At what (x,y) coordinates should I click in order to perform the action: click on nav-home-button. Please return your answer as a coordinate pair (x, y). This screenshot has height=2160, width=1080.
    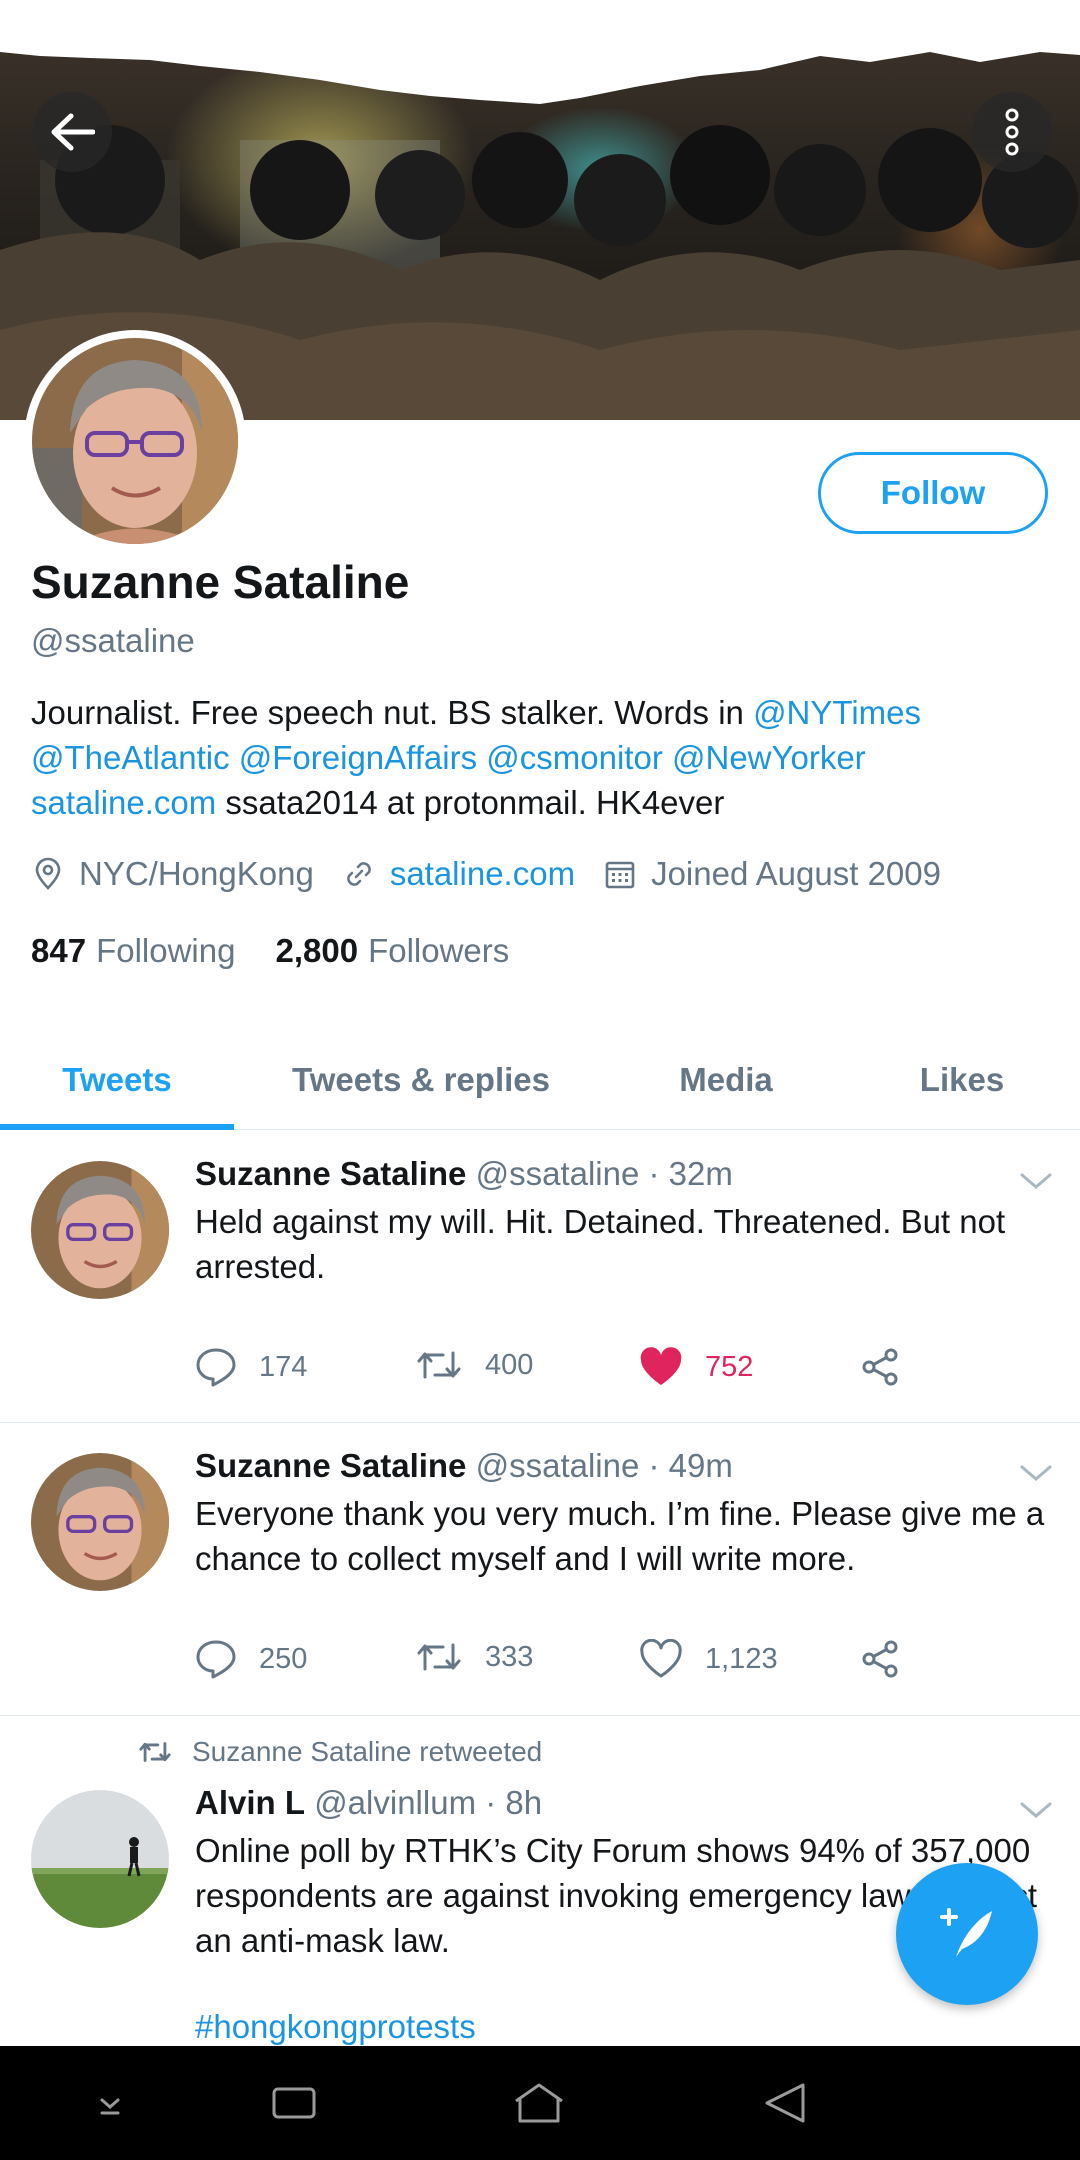
    Looking at the image, I should click on (539, 2103).